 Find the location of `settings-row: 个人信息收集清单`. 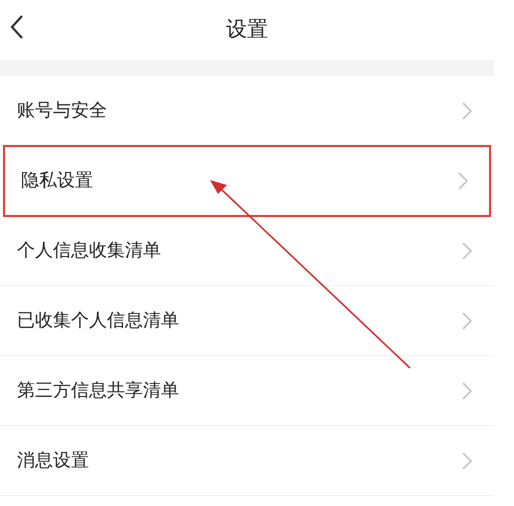

settings-row: 个人信息收集清单 is located at coordinates (247, 251).